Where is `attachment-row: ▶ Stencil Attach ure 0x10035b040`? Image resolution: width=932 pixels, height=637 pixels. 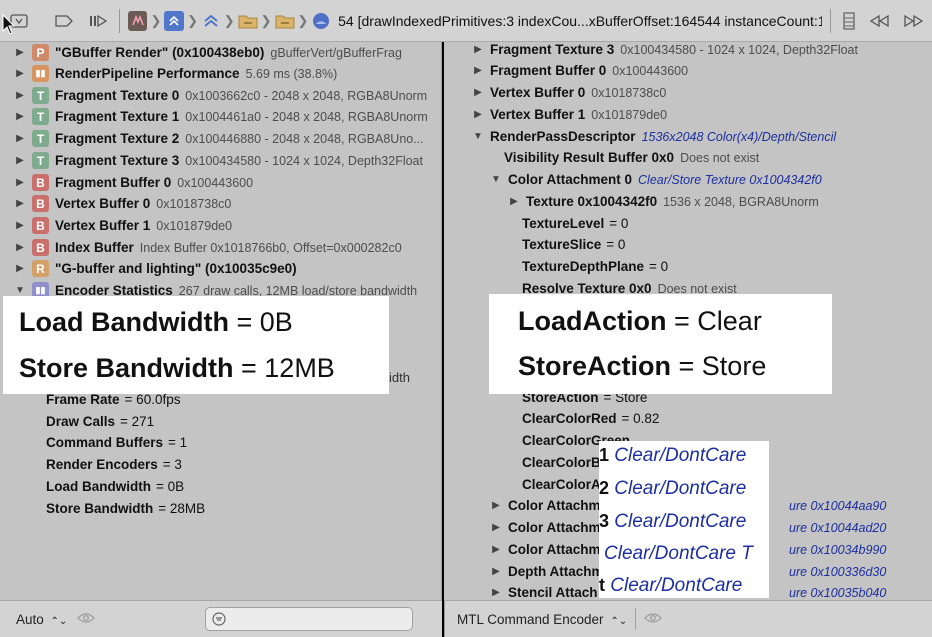
attachment-row: ▶ Stencil Attach ure 0x10035b040 is located at coordinates (688, 591).